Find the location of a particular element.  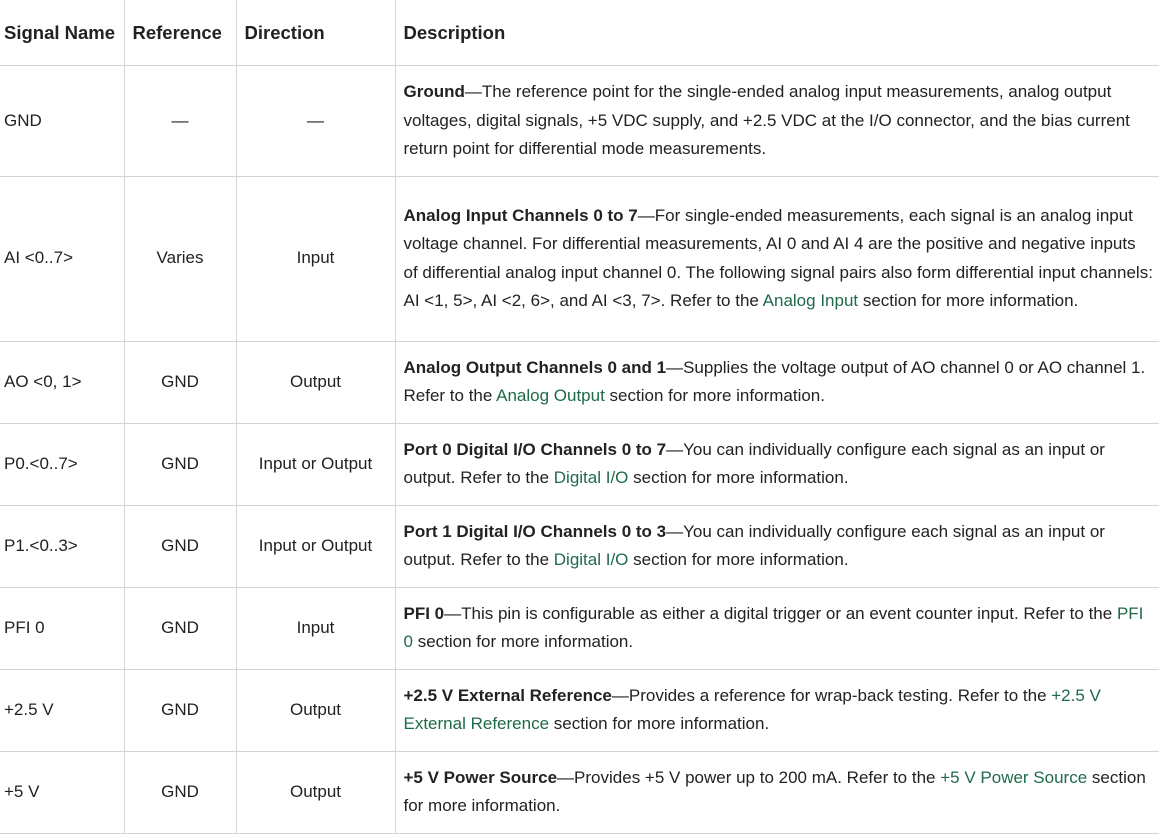

description-title: +2.5 V External Reference is located at coordinates (507, 695).